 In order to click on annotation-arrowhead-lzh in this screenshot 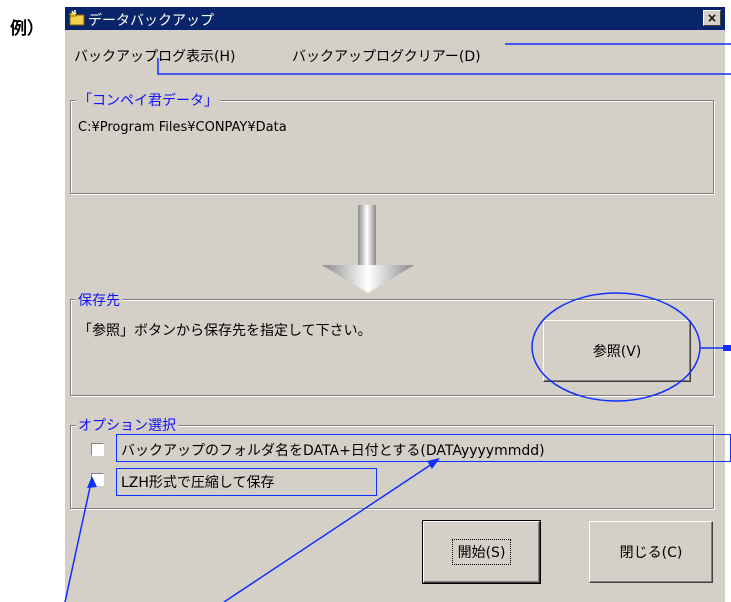, I will do `click(92, 482)`.